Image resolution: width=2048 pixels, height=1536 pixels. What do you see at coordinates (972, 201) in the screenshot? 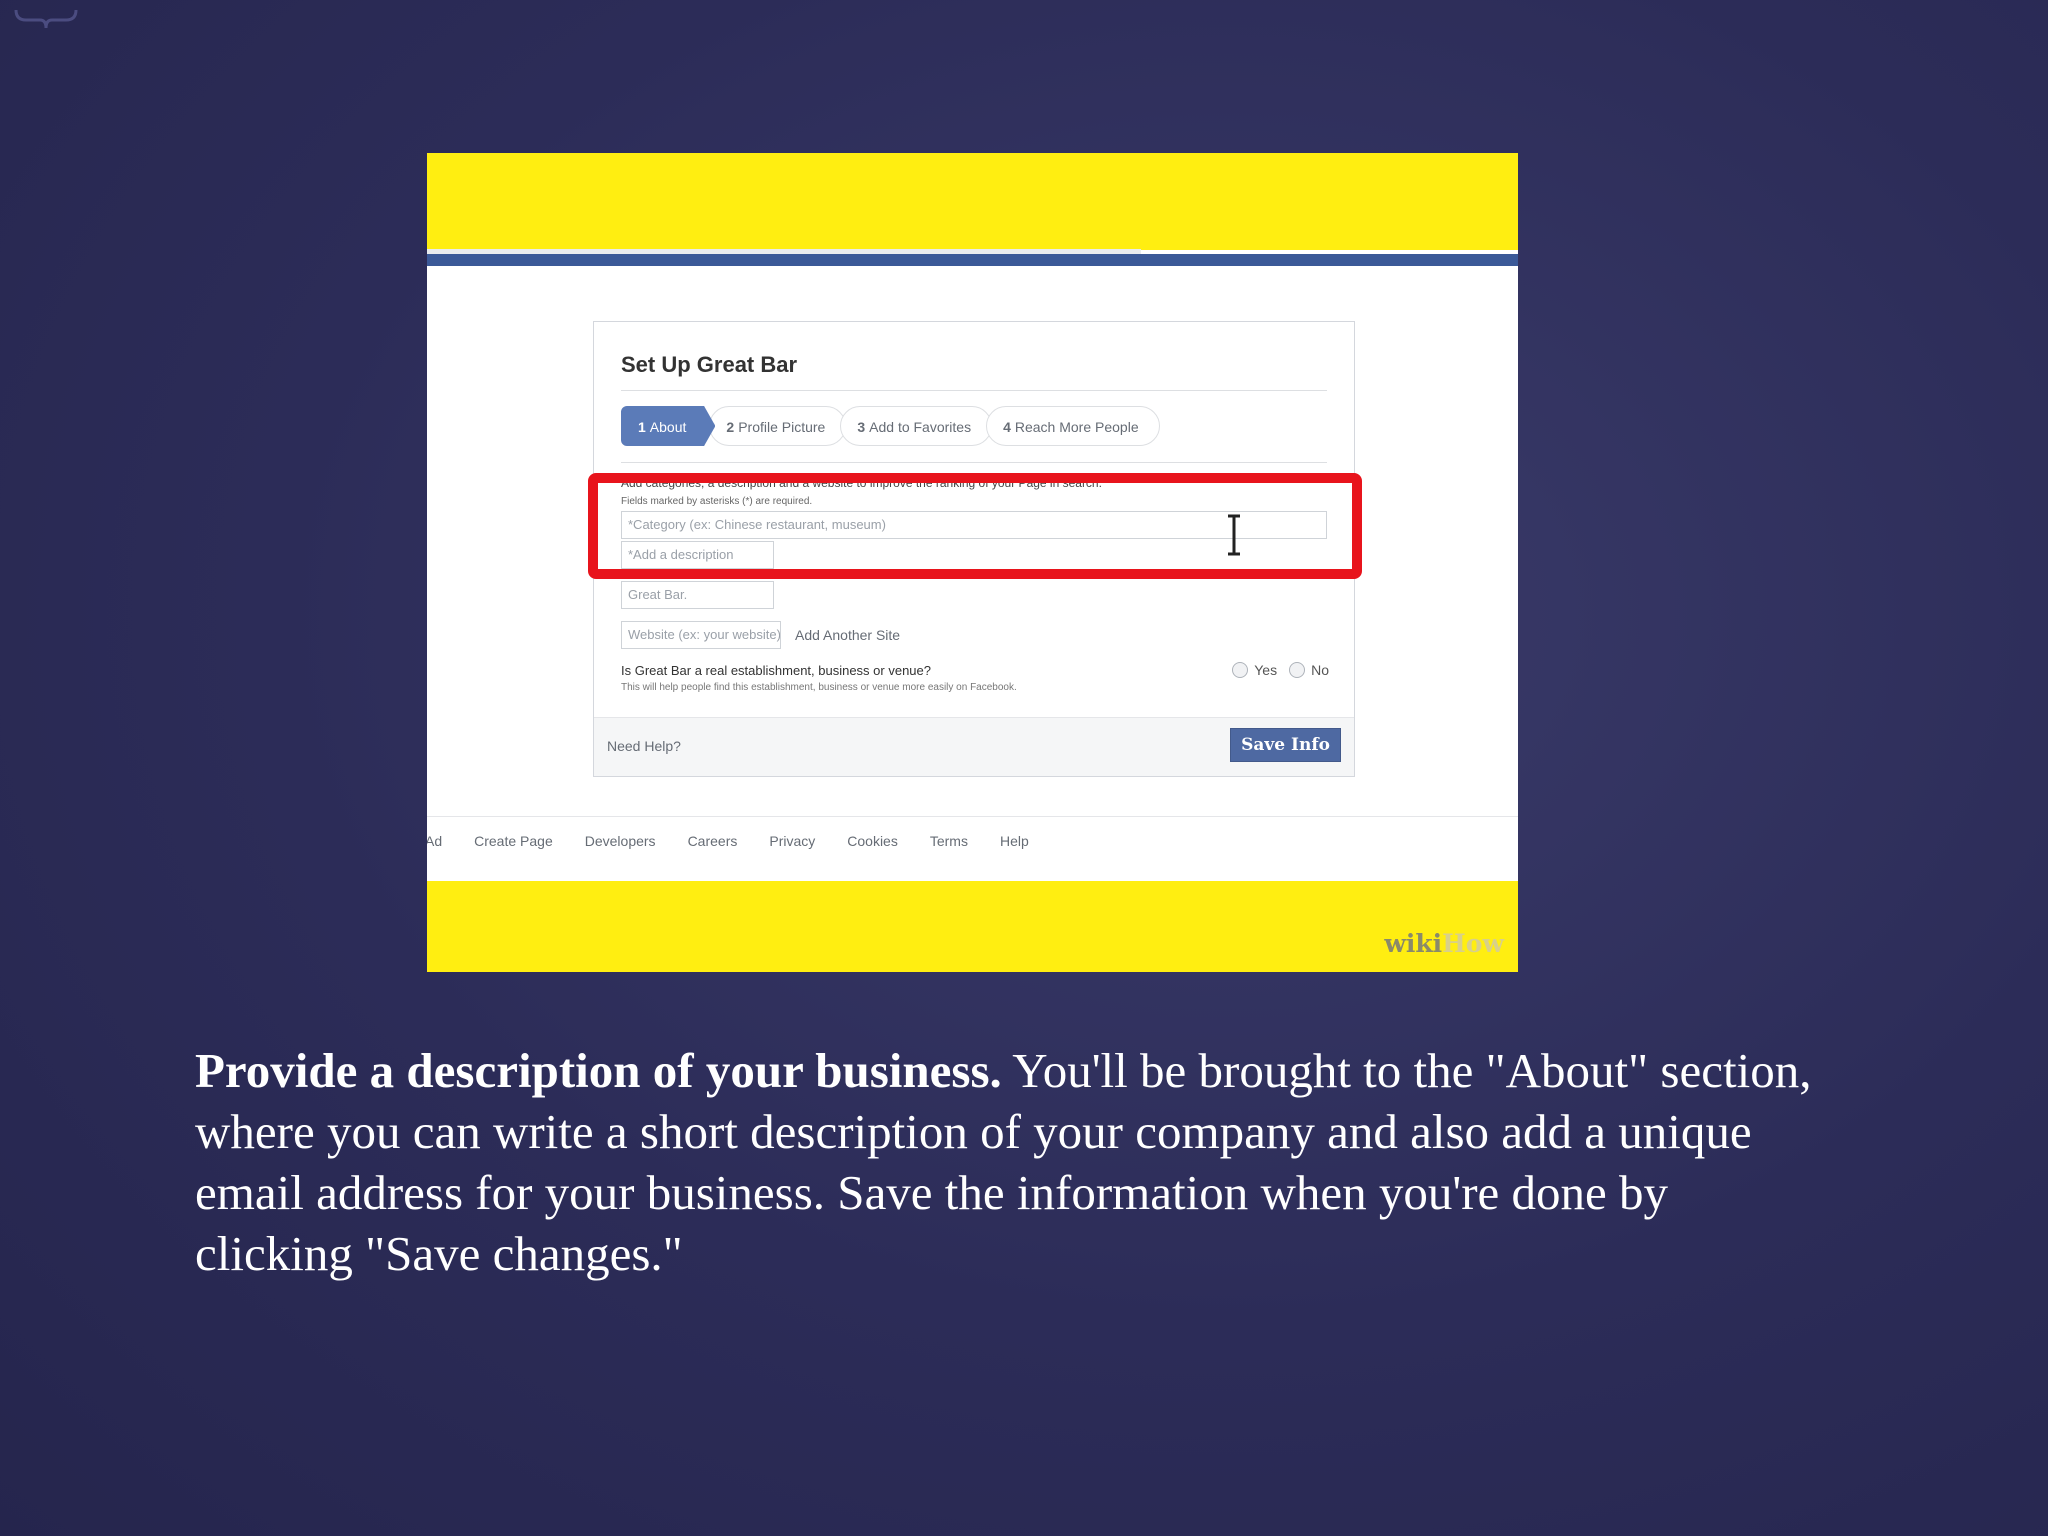
I see `top-yellow-band` at bounding box center [972, 201].